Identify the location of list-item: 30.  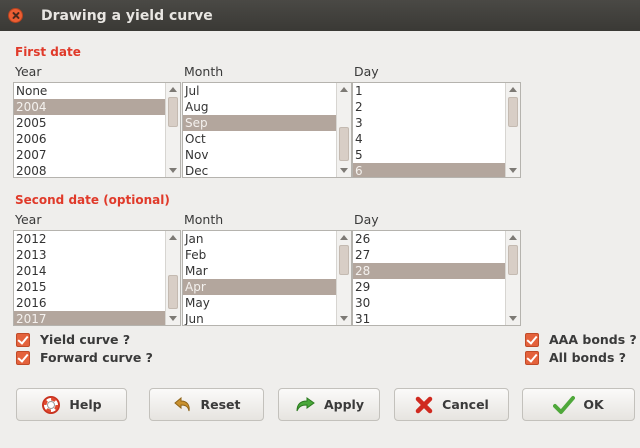
(429, 303).